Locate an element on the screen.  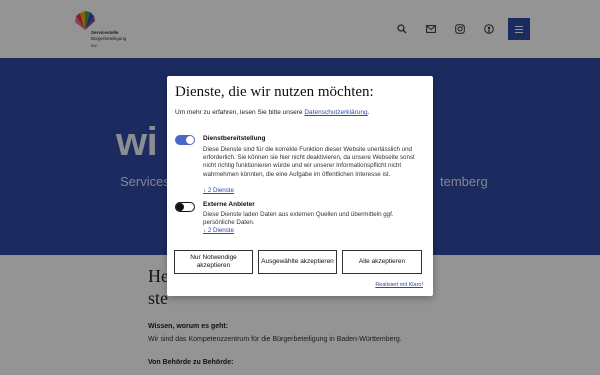
toggle-dienstbereitstellung is located at coordinates (185, 140).